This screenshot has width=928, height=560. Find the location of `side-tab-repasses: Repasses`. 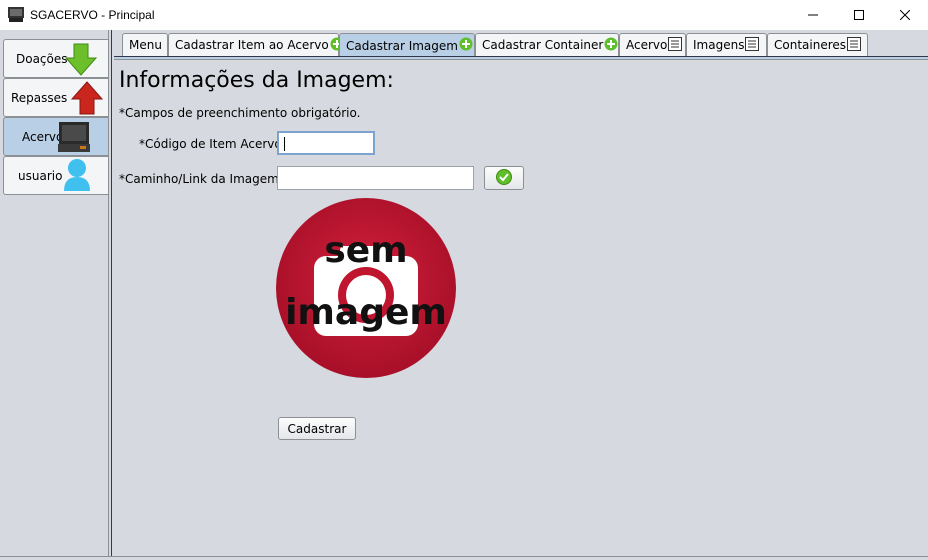

side-tab-repasses: Repasses is located at coordinates (56, 97).